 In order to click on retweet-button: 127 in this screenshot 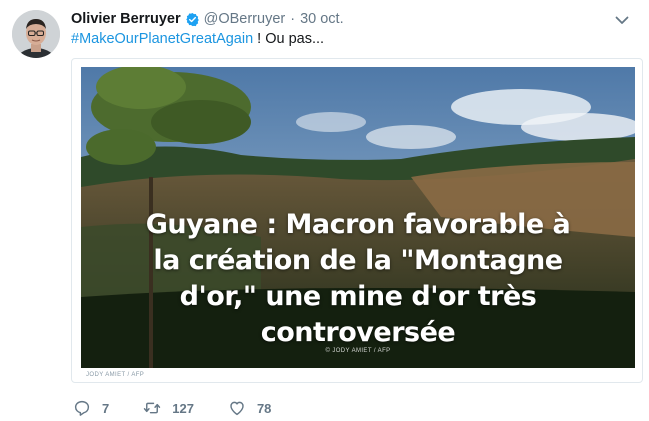, I will do `click(168, 408)`.